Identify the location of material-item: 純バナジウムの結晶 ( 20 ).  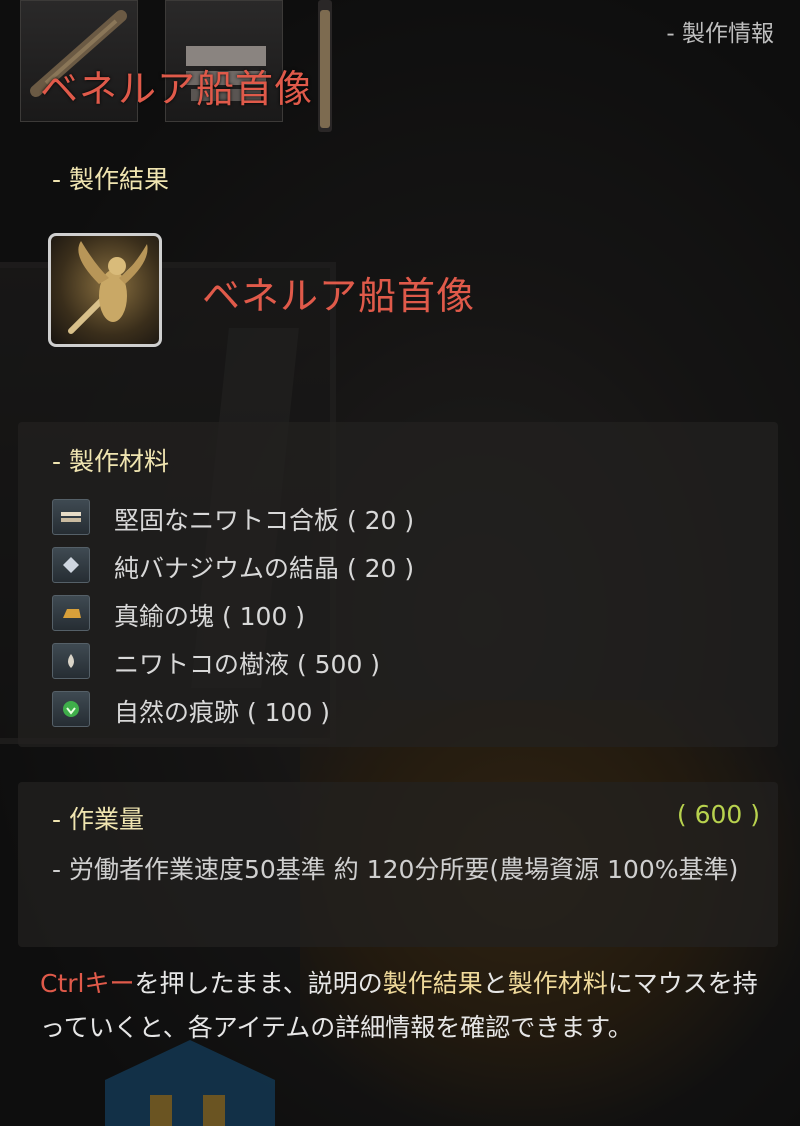
(352, 565).